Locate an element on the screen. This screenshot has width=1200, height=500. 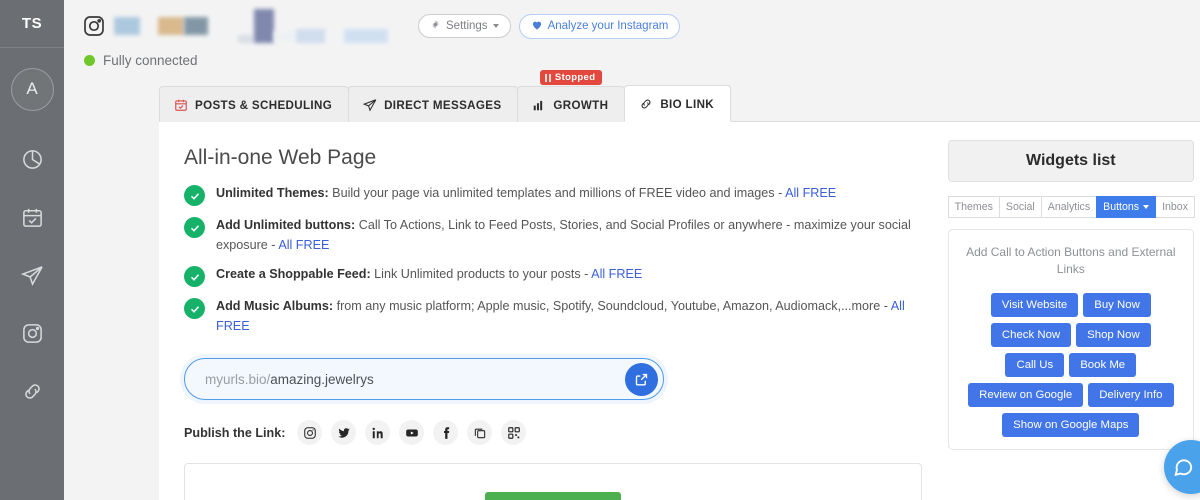
external-link-icon is located at coordinates (641, 379).